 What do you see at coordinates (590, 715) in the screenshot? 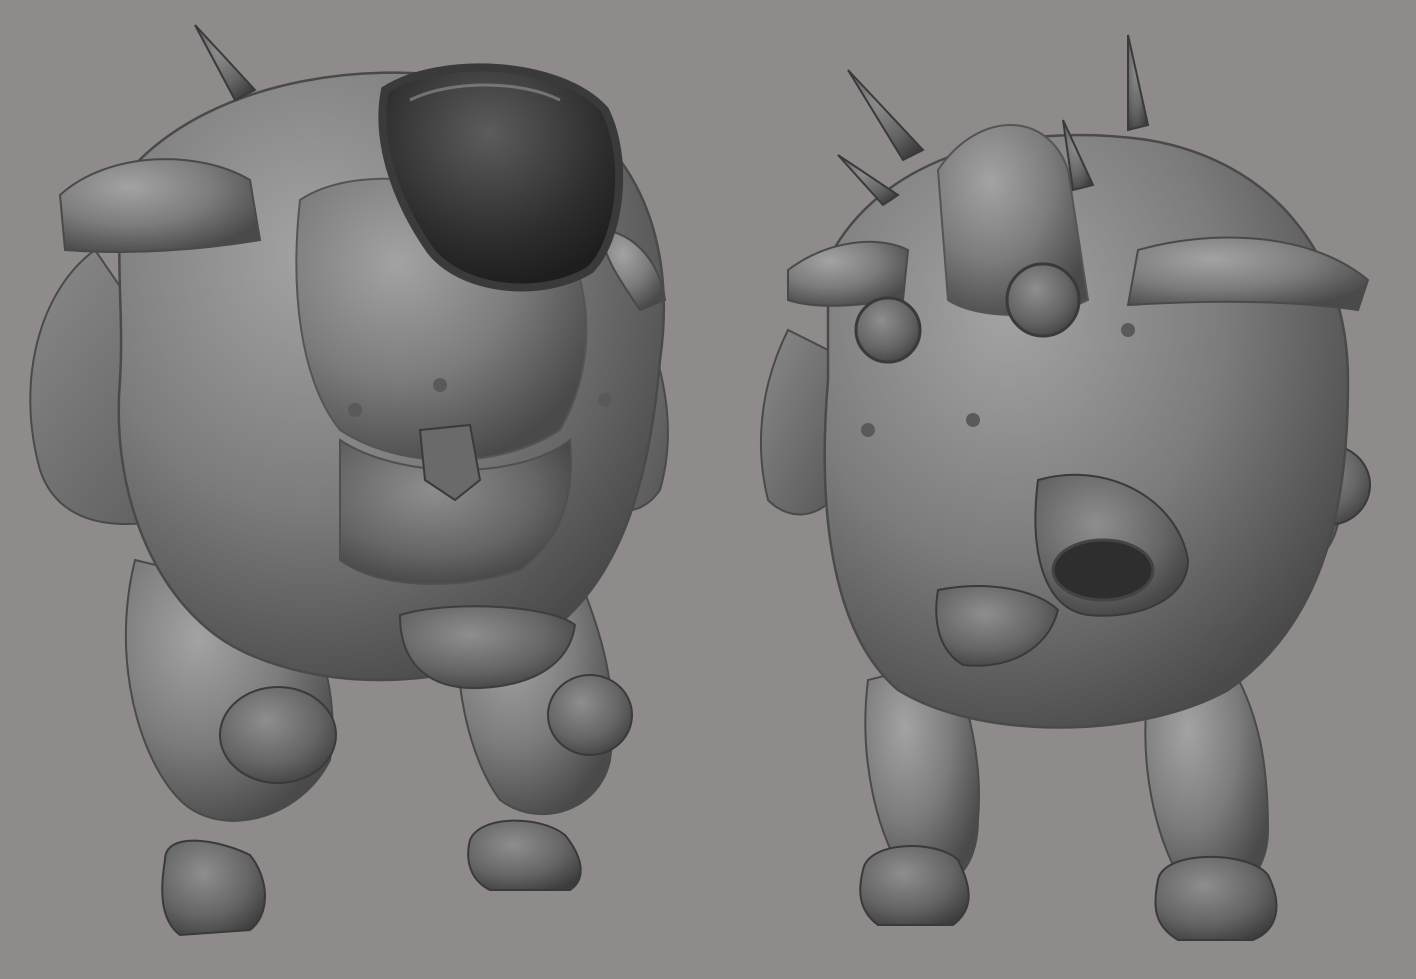
I see `right-knee-pad` at bounding box center [590, 715].